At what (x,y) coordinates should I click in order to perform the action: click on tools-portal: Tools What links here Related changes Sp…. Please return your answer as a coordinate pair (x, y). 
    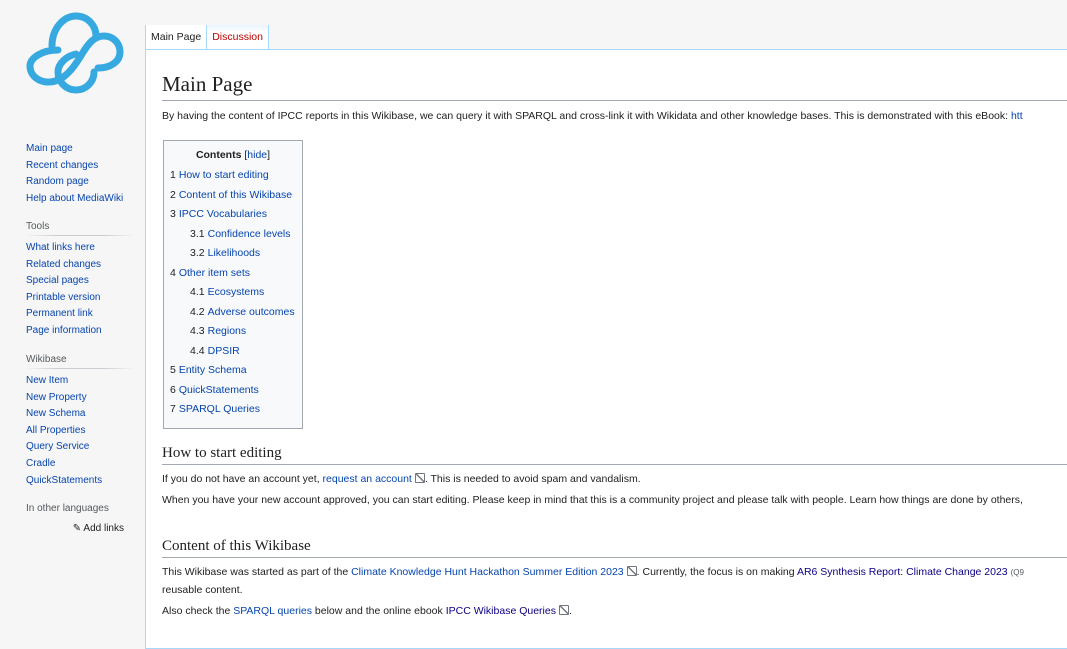
    Looking at the image, I should click on (80, 280).